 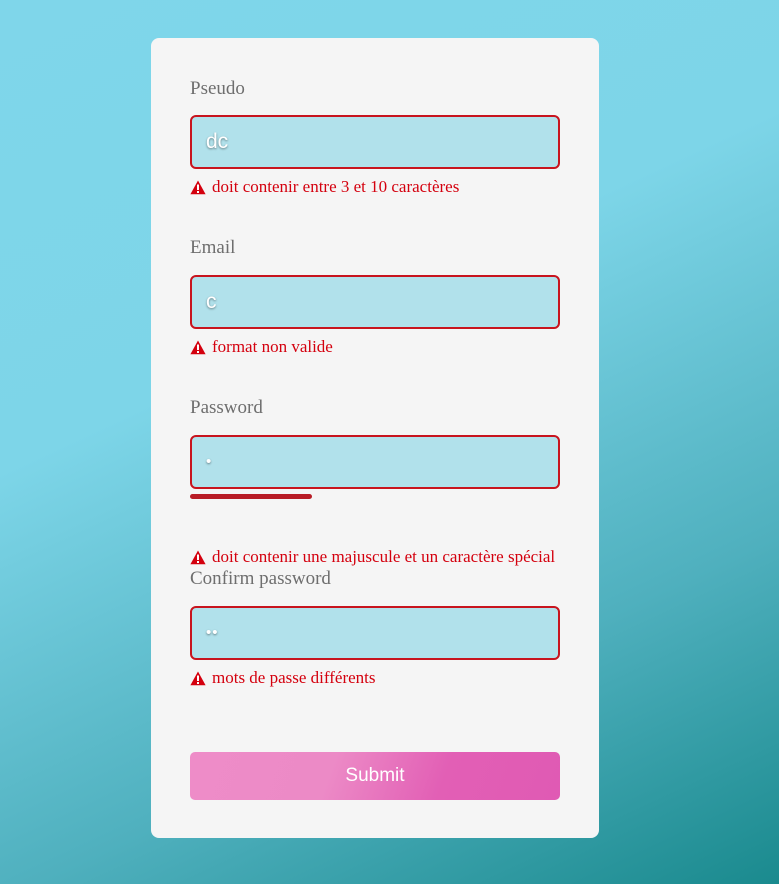 I want to click on email-field: Email c format non valide, so click(x=375, y=296).